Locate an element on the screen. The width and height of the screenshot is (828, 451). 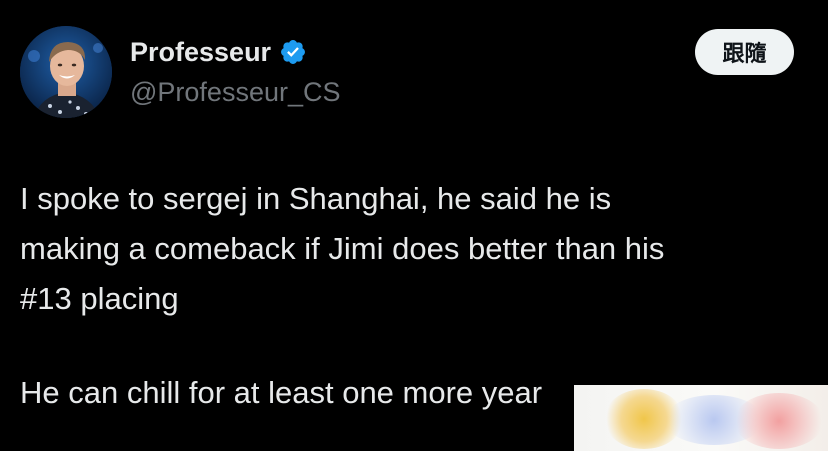
author-handle: @Professeur_CS is located at coordinates (235, 92).